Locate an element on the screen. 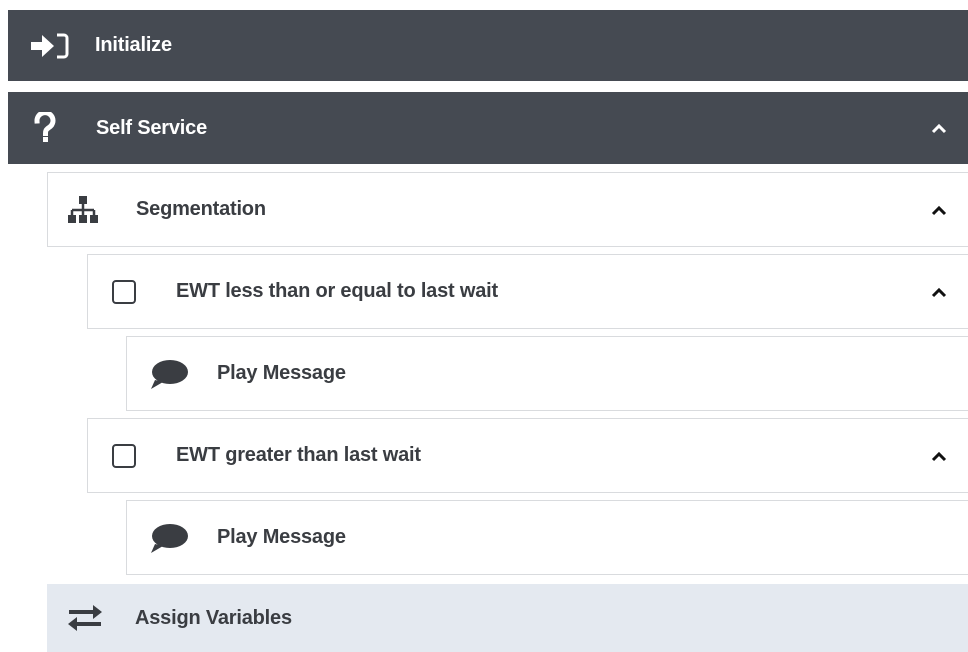  question-icon is located at coordinates (45, 128).